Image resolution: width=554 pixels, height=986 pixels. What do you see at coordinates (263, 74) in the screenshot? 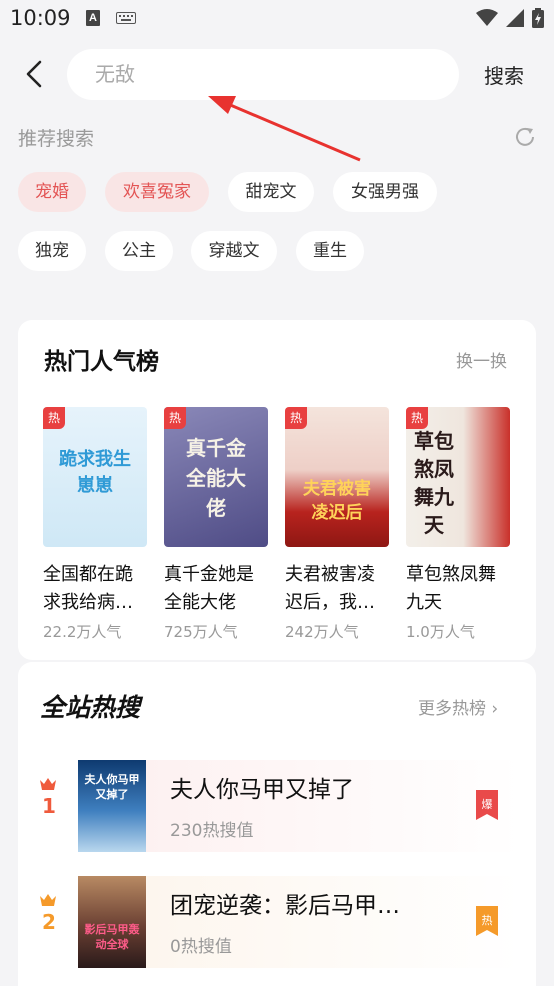
I see `search-input: 无敌` at bounding box center [263, 74].